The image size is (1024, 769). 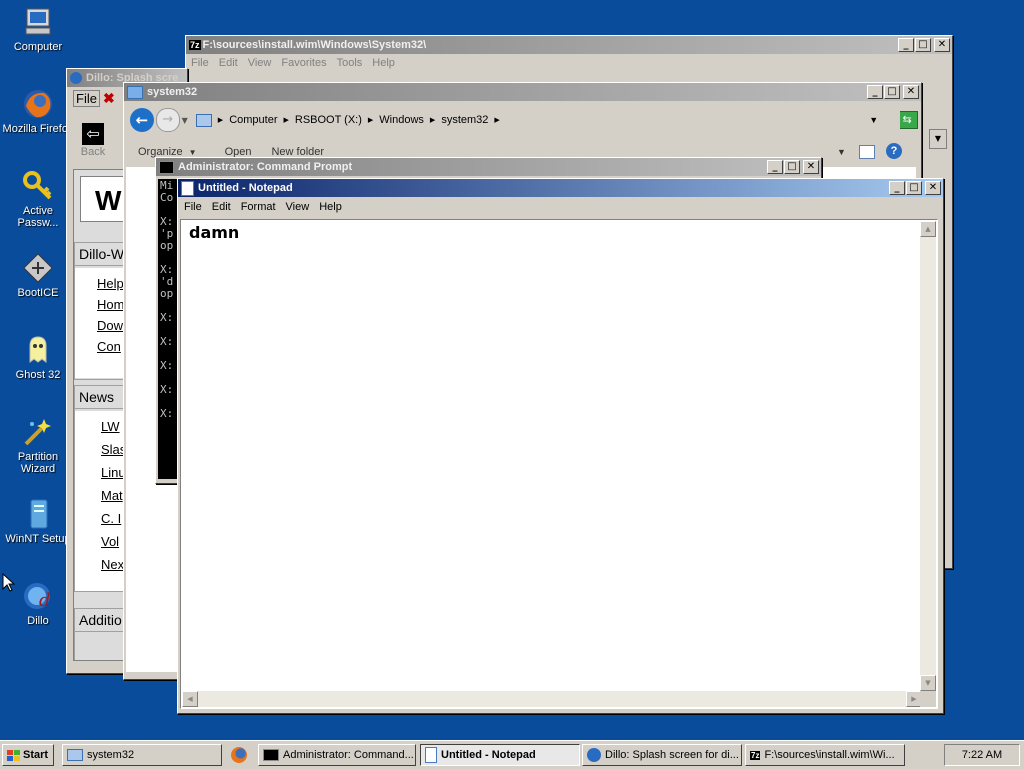 I want to click on clock: 7:22 AM, so click(x=982, y=755).